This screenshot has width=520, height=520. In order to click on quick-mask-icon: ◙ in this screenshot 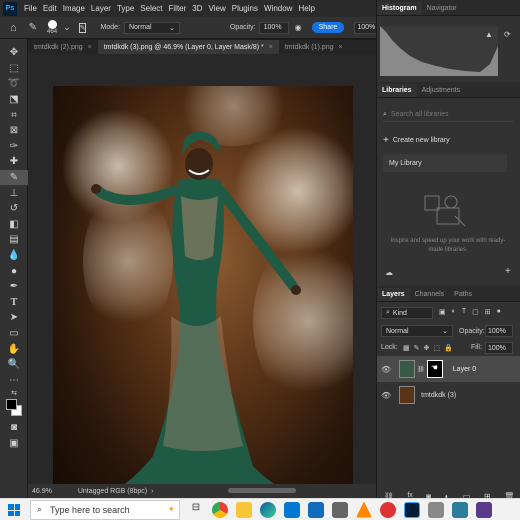, I will do `click(14, 428)`.